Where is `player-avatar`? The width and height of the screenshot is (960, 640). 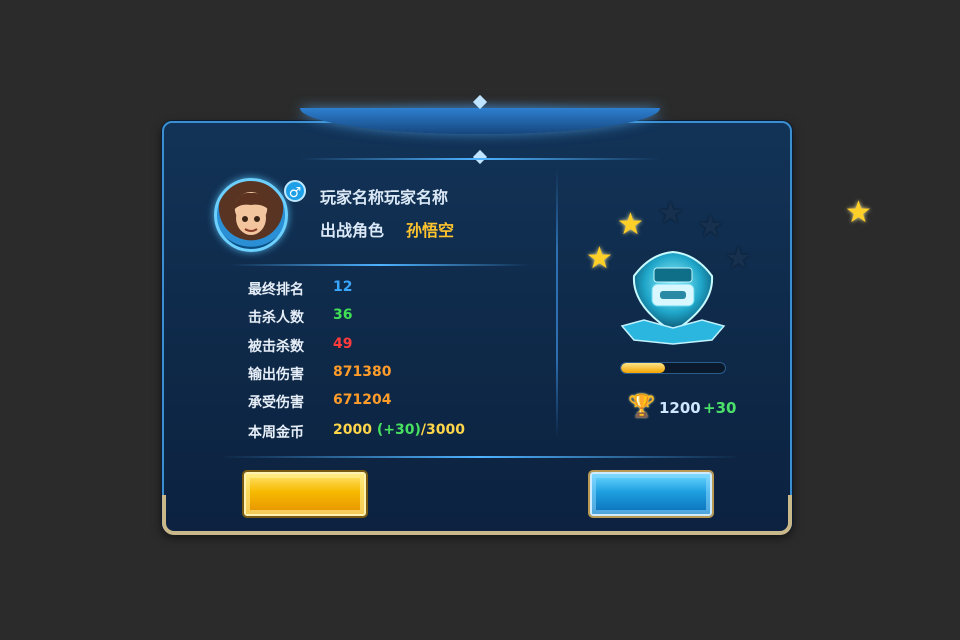 player-avatar is located at coordinates (251, 215).